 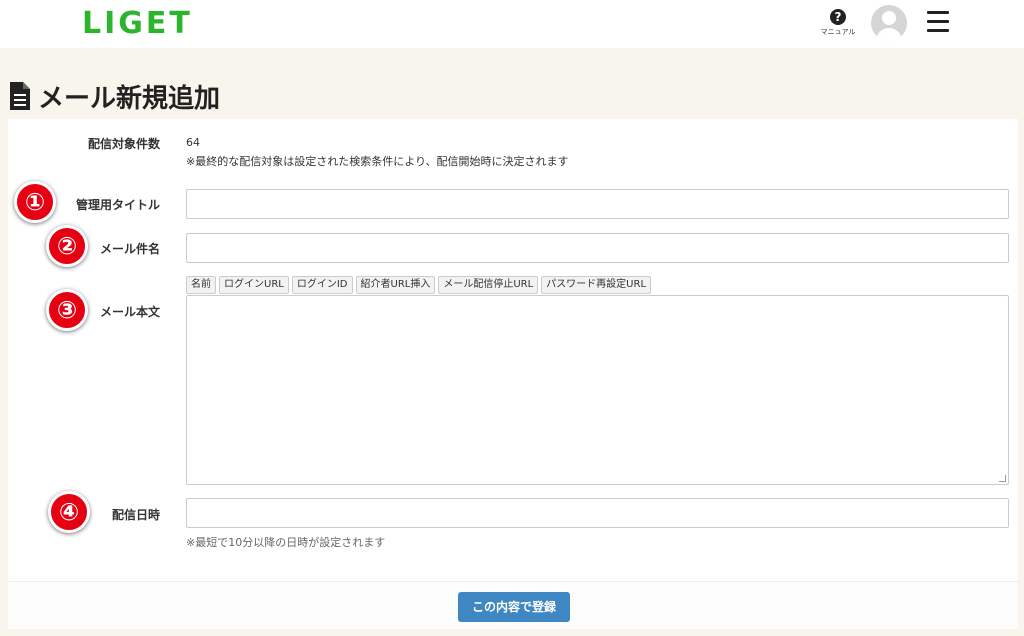 What do you see at coordinates (135, 515) in the screenshot?
I see `send-datetime-label: 配信日時` at bounding box center [135, 515].